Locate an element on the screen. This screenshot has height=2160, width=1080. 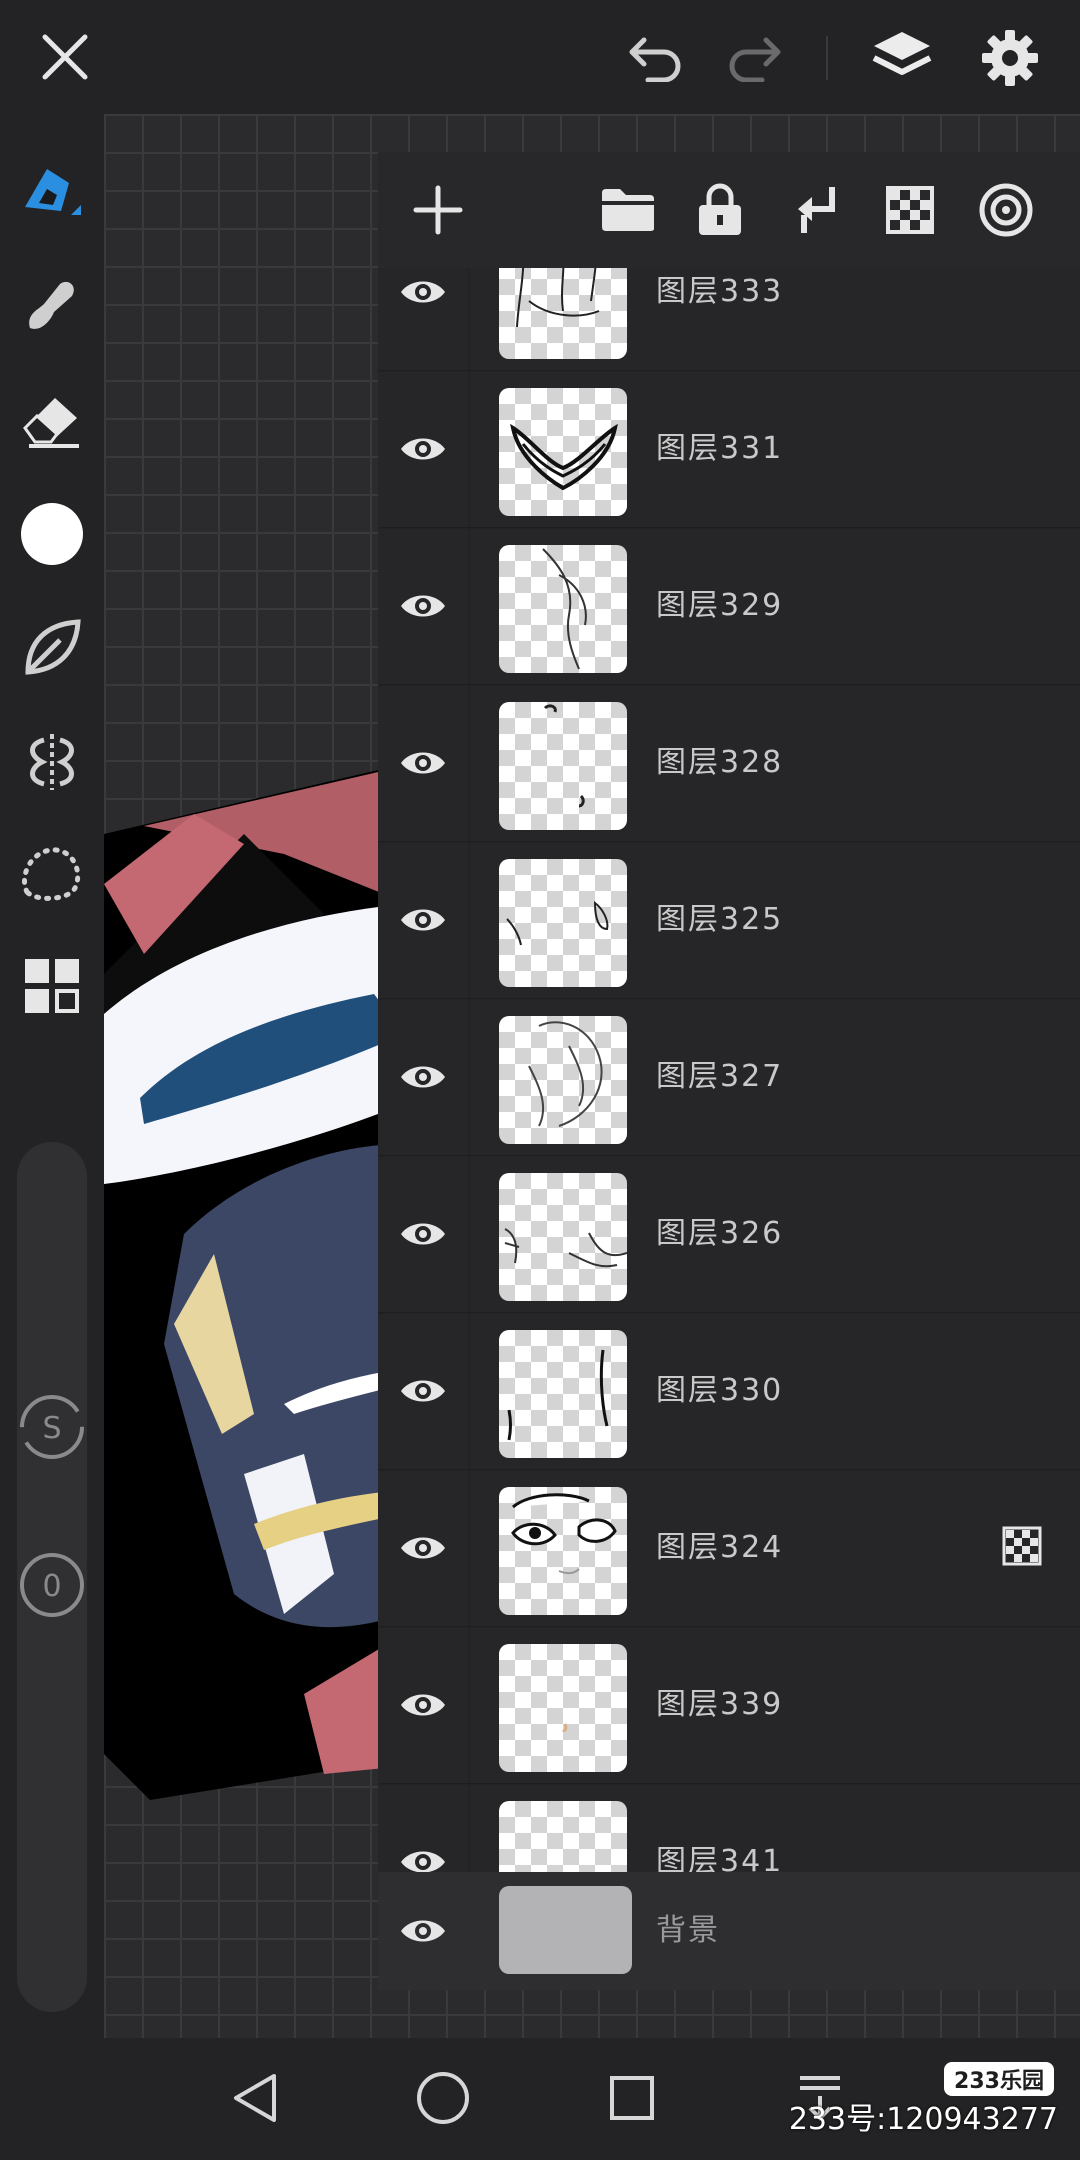
background-layer-row: 背景 is located at coordinates (729, 1931).